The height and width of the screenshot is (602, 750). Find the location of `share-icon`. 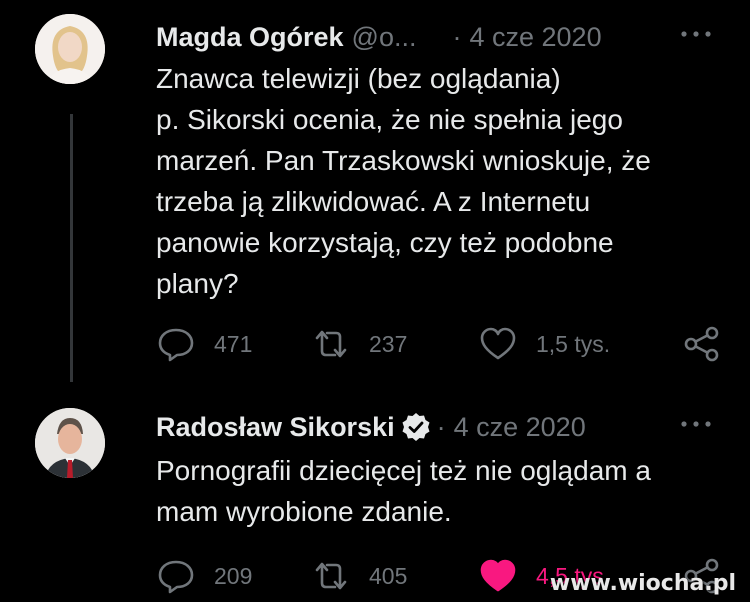

share-icon is located at coordinates (701, 344).